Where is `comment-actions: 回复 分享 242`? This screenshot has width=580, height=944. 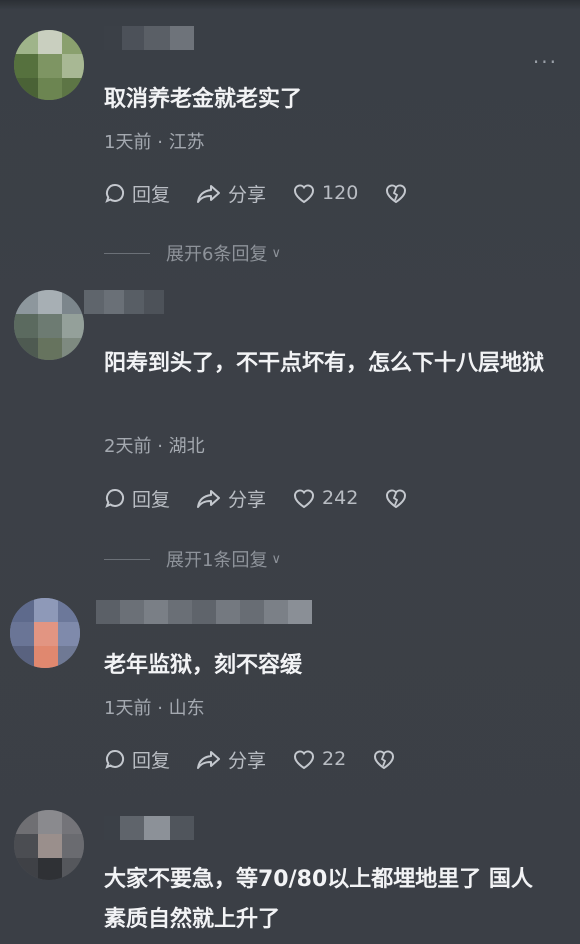
comment-actions: 回复 分享 242 is located at coordinates (272, 498).